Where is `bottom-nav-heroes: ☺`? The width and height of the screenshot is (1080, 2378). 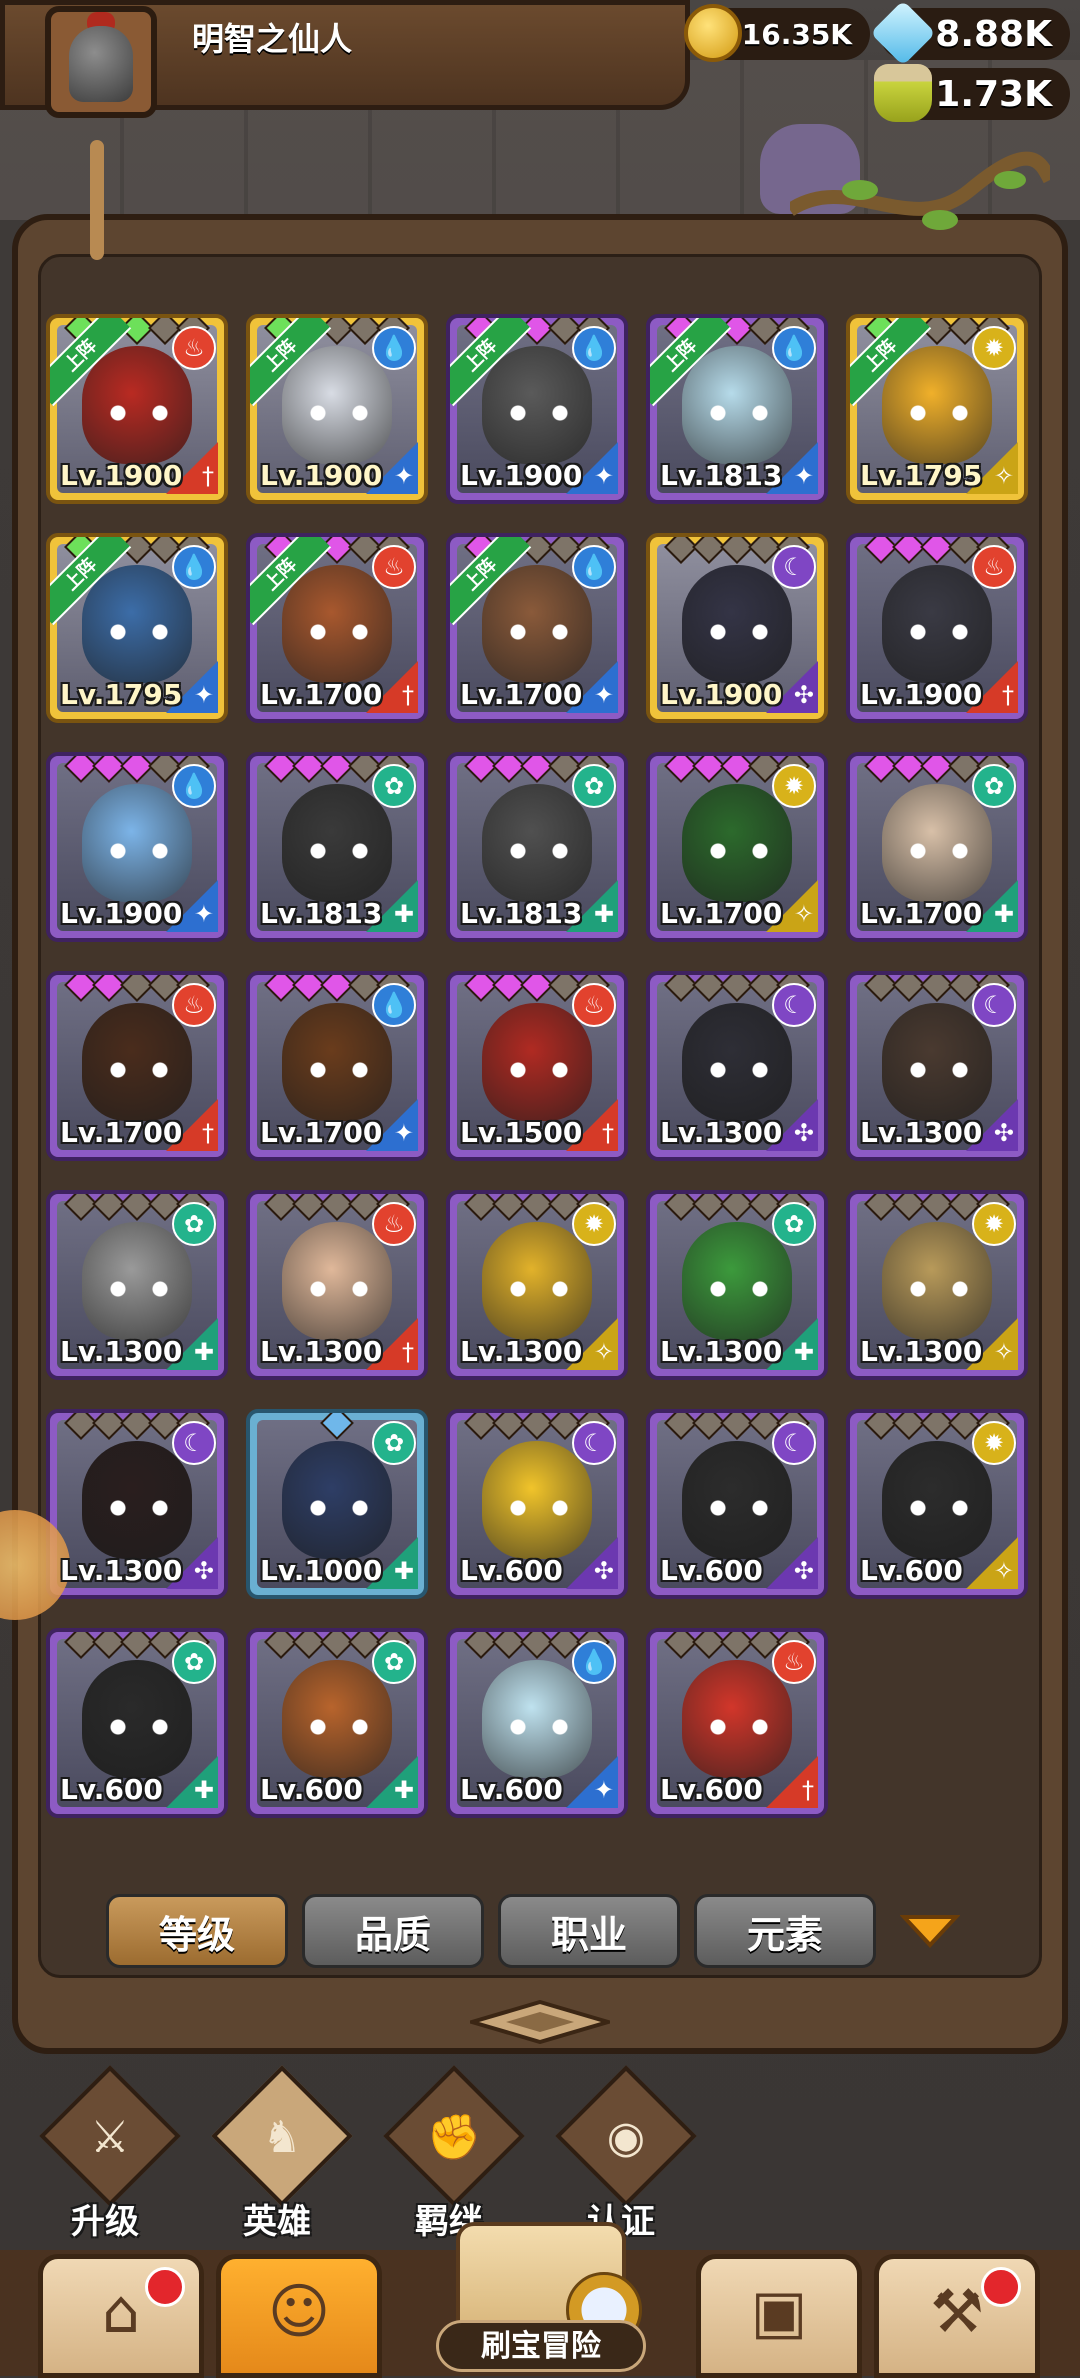
bottom-nav-heroes: ☺ is located at coordinates (299, 2316).